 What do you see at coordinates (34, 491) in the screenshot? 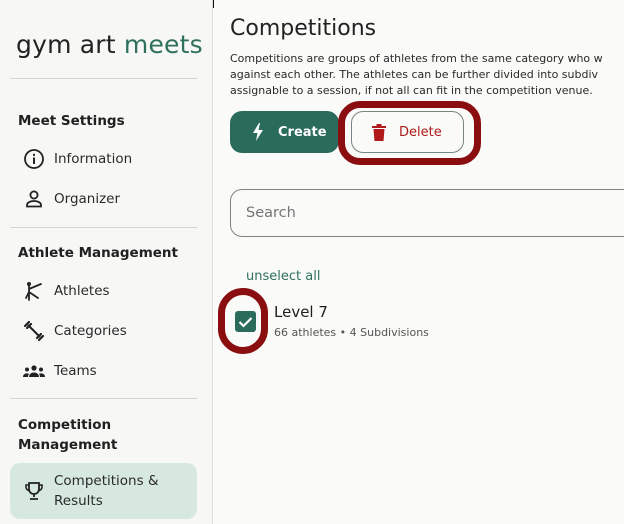
I see `trophy-icon` at bounding box center [34, 491].